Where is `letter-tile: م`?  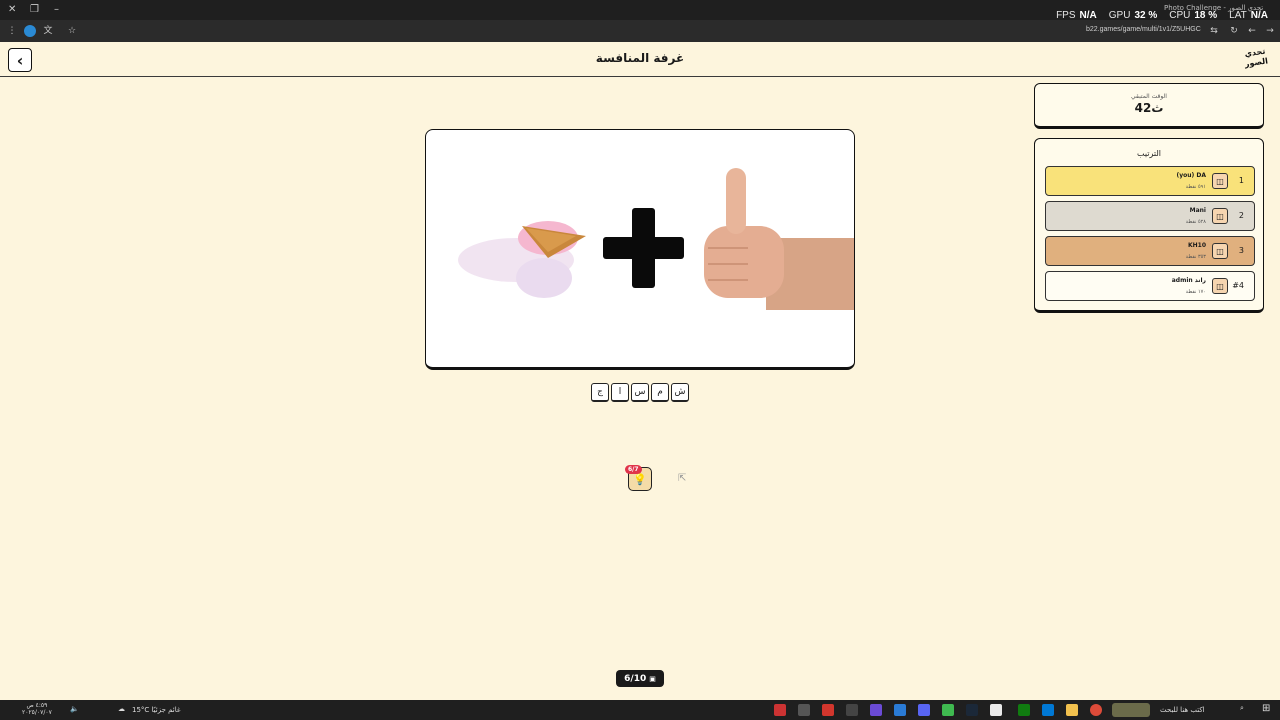
letter-tile: م is located at coordinates (660, 392).